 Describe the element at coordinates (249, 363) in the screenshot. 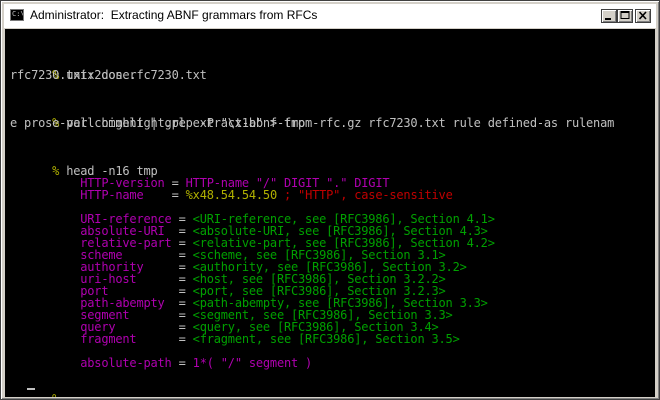

I see `rule-elements: 1*( "/" segment )` at that location.